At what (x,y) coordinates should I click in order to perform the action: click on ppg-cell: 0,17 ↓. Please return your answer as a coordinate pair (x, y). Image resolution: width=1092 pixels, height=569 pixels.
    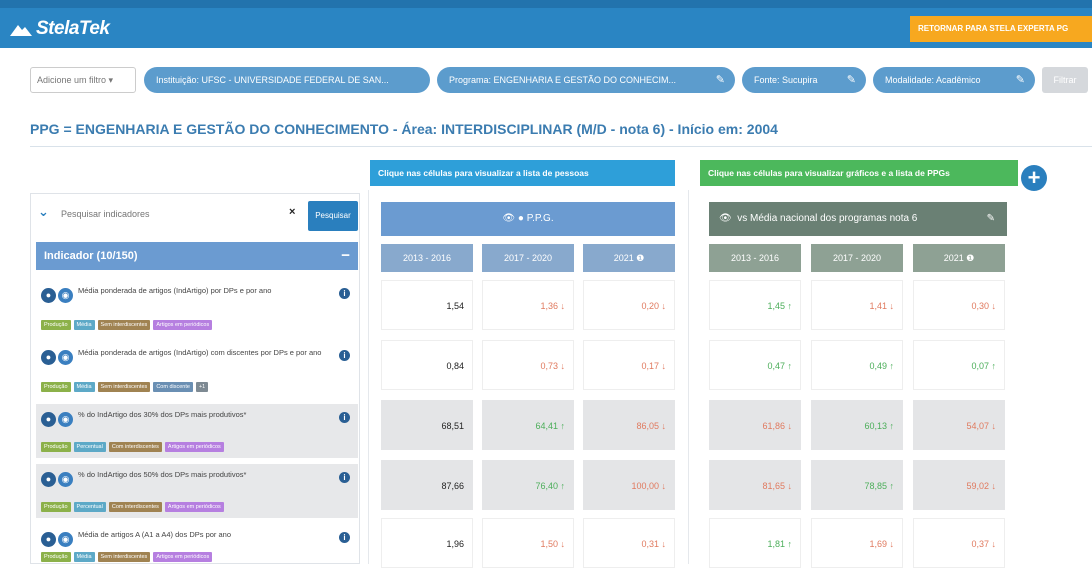
    Looking at the image, I should click on (629, 365).